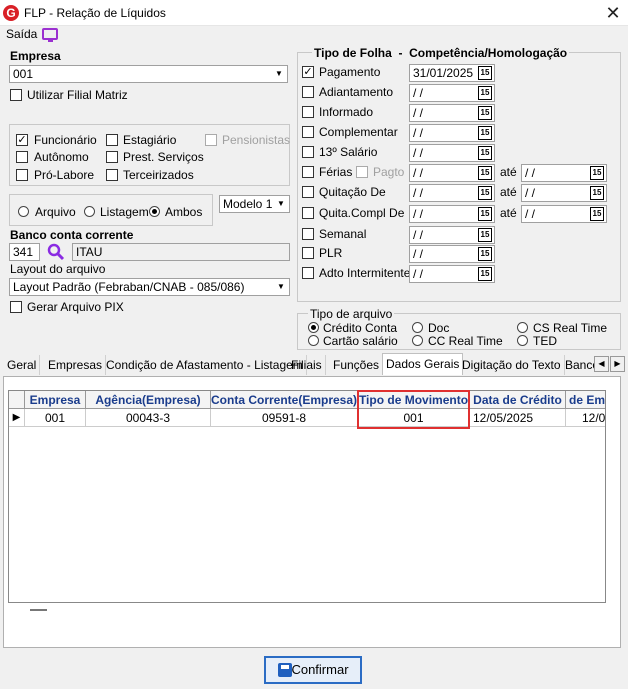  I want to click on funcionario-checkbox: ✓, so click(22, 140).